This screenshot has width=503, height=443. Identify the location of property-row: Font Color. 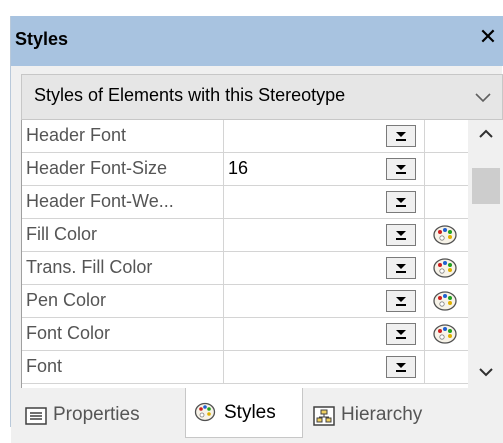
(245, 334).